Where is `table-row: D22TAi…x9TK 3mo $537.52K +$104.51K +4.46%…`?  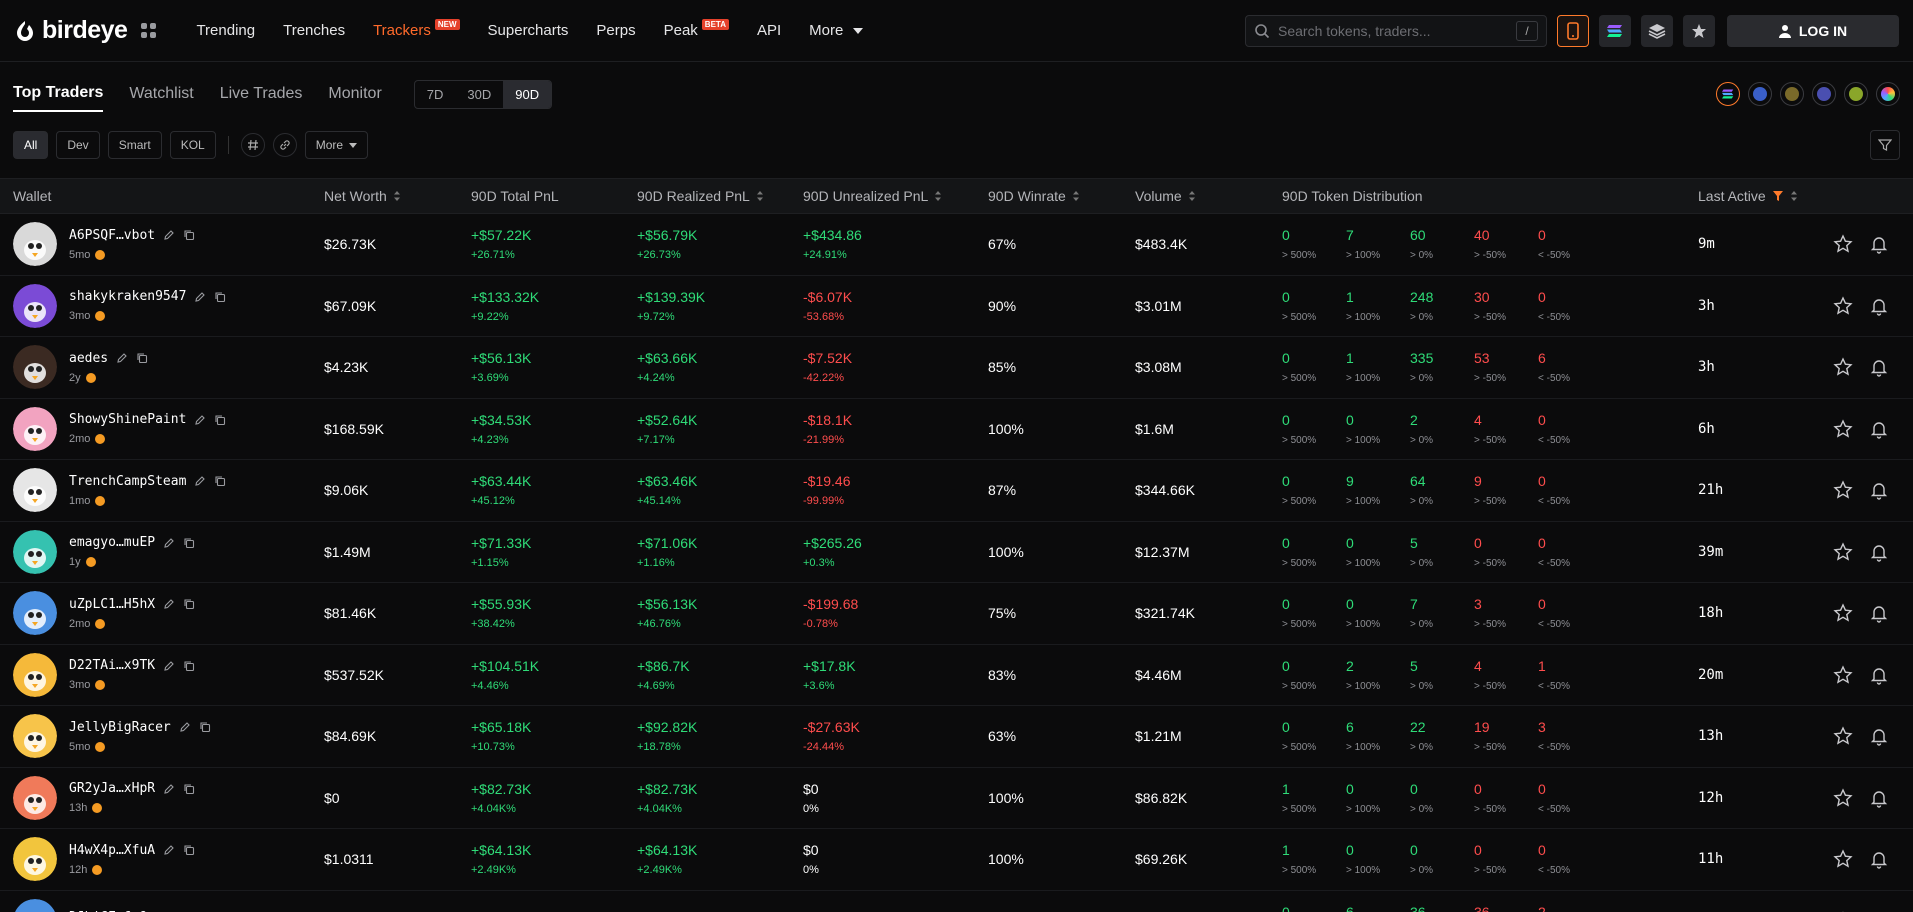
table-row: D22TAi…x9TK 3mo $537.52K +$104.51K +4.46%… is located at coordinates (956, 675).